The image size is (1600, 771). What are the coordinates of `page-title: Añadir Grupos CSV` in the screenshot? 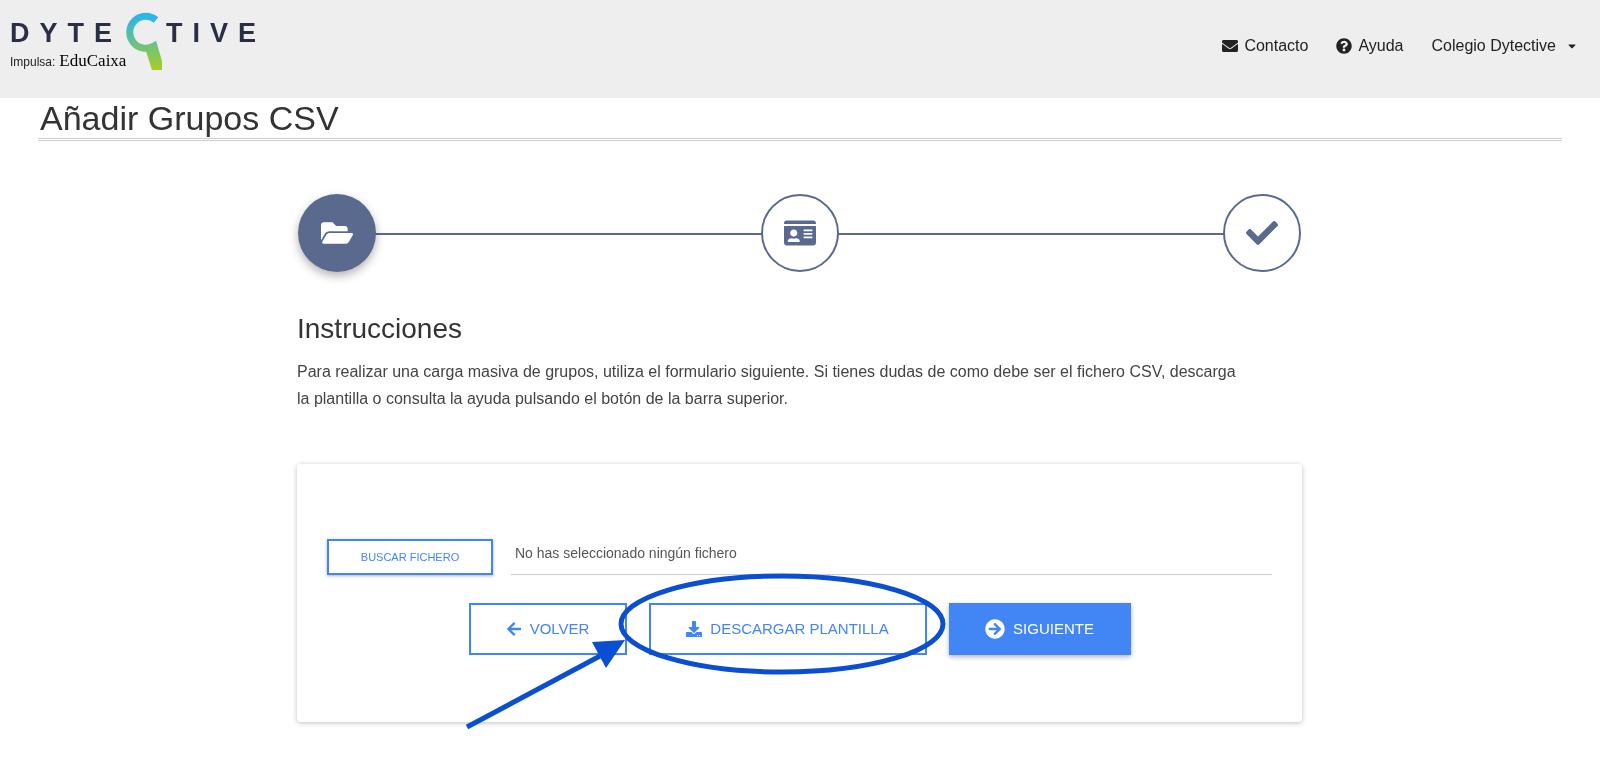 It's located at (189, 117).